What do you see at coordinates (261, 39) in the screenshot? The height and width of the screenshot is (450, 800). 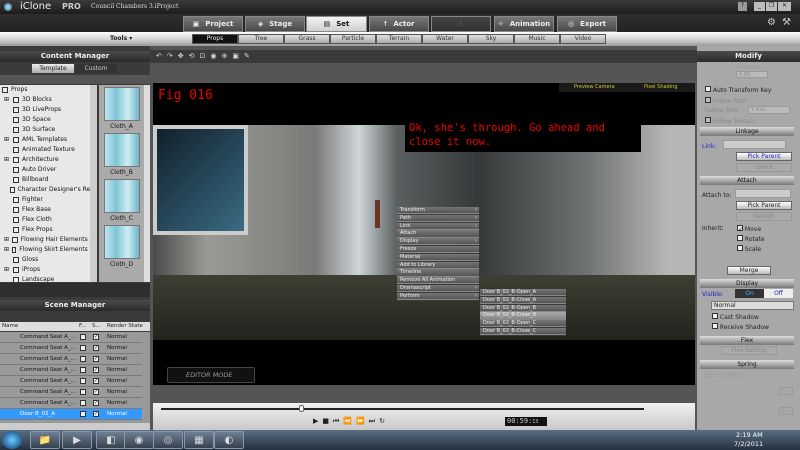 I see `subtab-tree: Tree` at bounding box center [261, 39].